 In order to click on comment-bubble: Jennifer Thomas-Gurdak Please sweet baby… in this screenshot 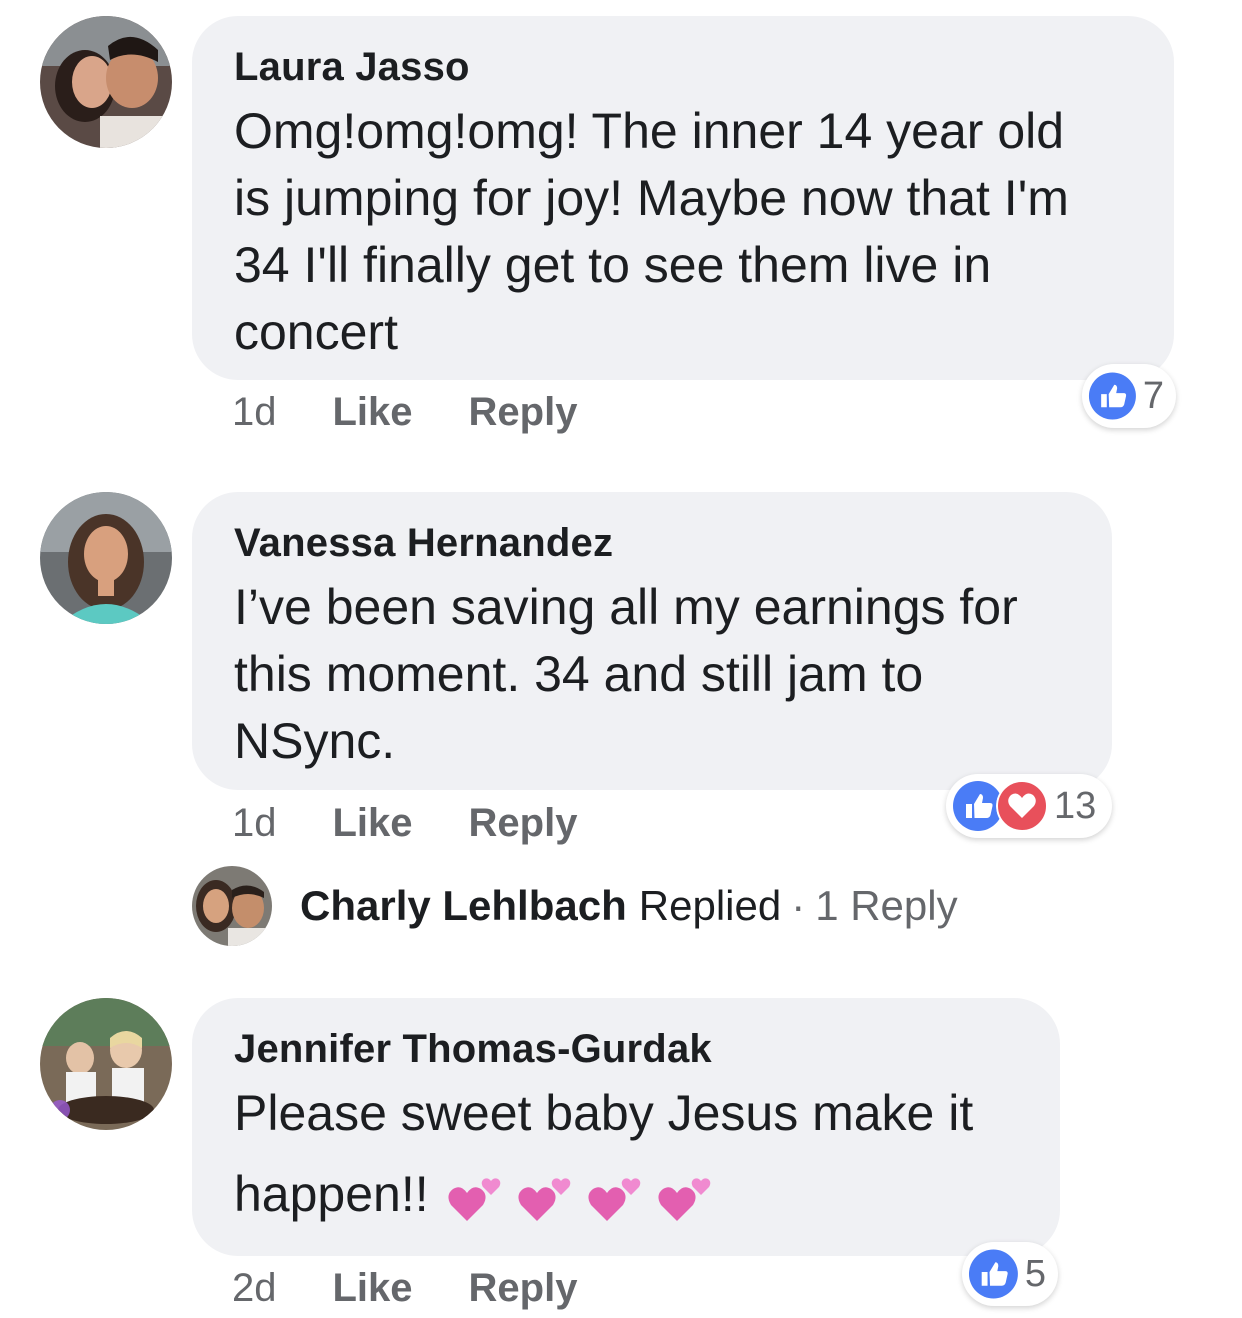, I will do `click(626, 1127)`.